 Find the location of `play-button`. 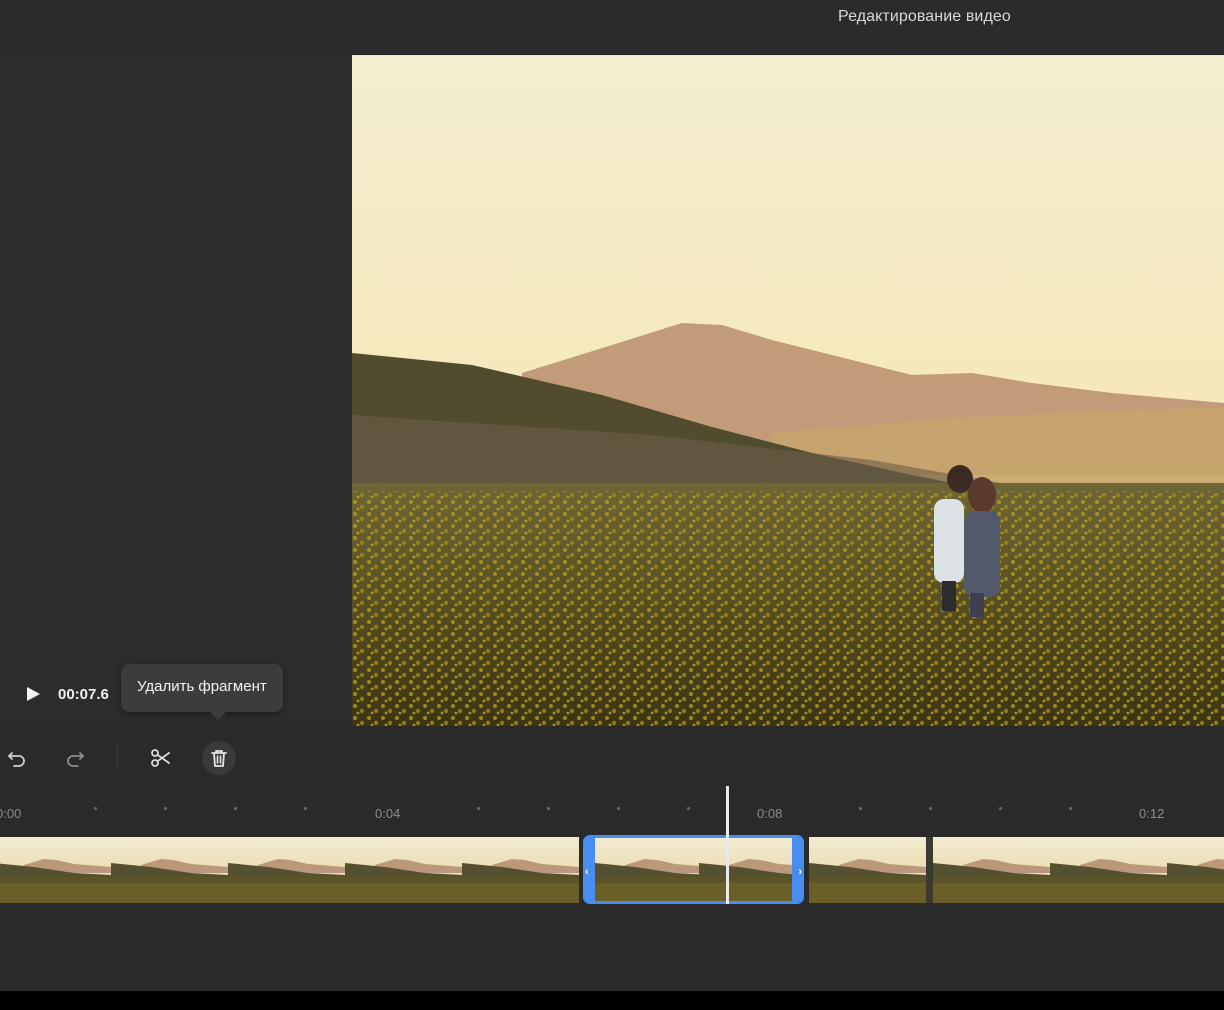

play-button is located at coordinates (33, 694).